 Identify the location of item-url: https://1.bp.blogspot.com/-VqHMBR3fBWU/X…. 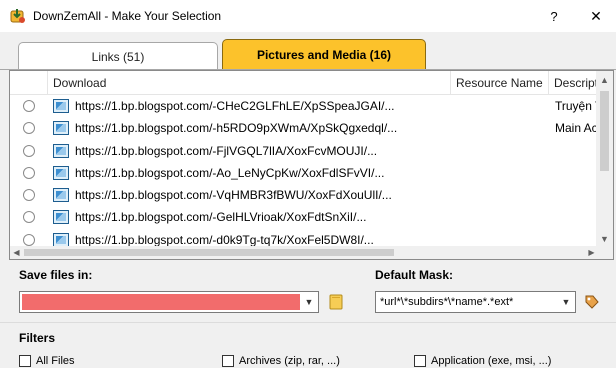
(233, 195).